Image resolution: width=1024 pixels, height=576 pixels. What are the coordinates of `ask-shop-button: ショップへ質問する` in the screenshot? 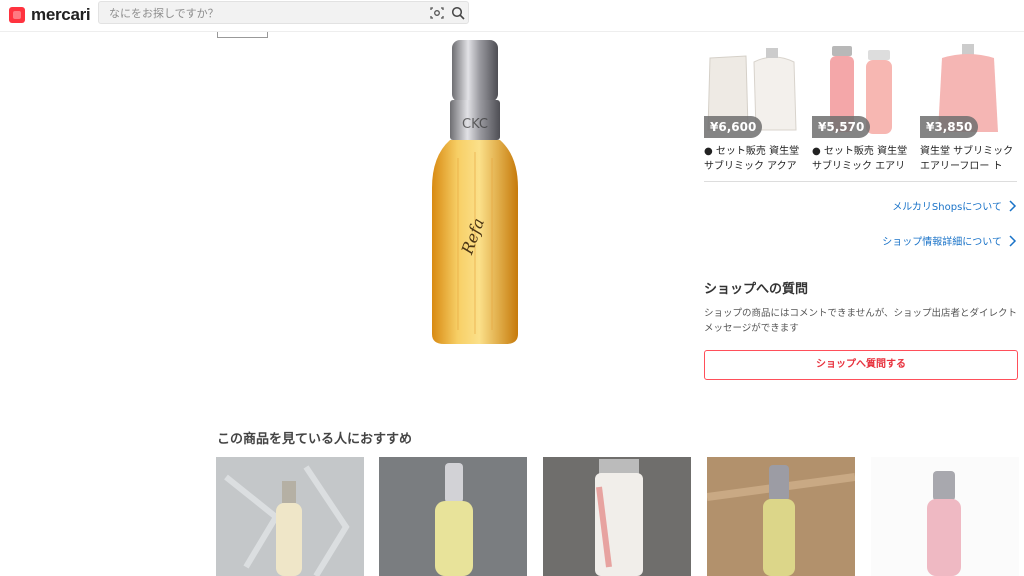 It's located at (861, 365).